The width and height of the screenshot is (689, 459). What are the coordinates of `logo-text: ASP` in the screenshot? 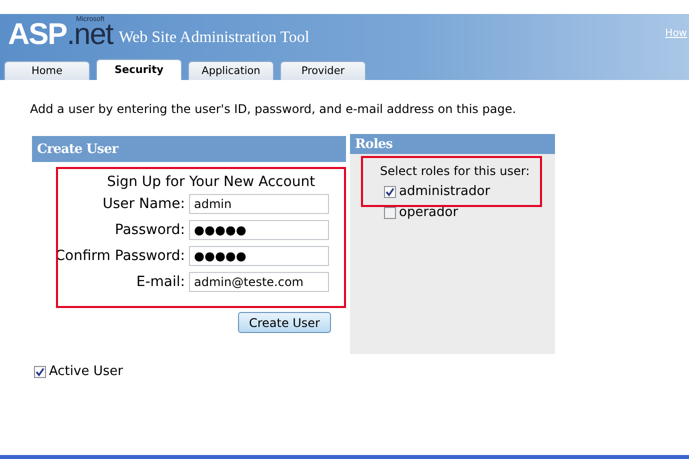 It's located at (37, 35).